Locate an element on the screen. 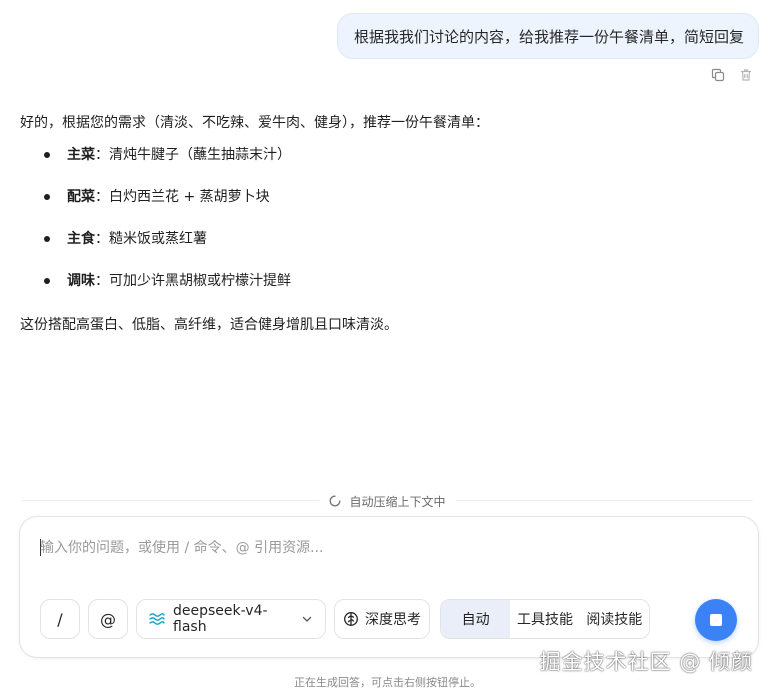  waves-icon is located at coordinates (157, 619).